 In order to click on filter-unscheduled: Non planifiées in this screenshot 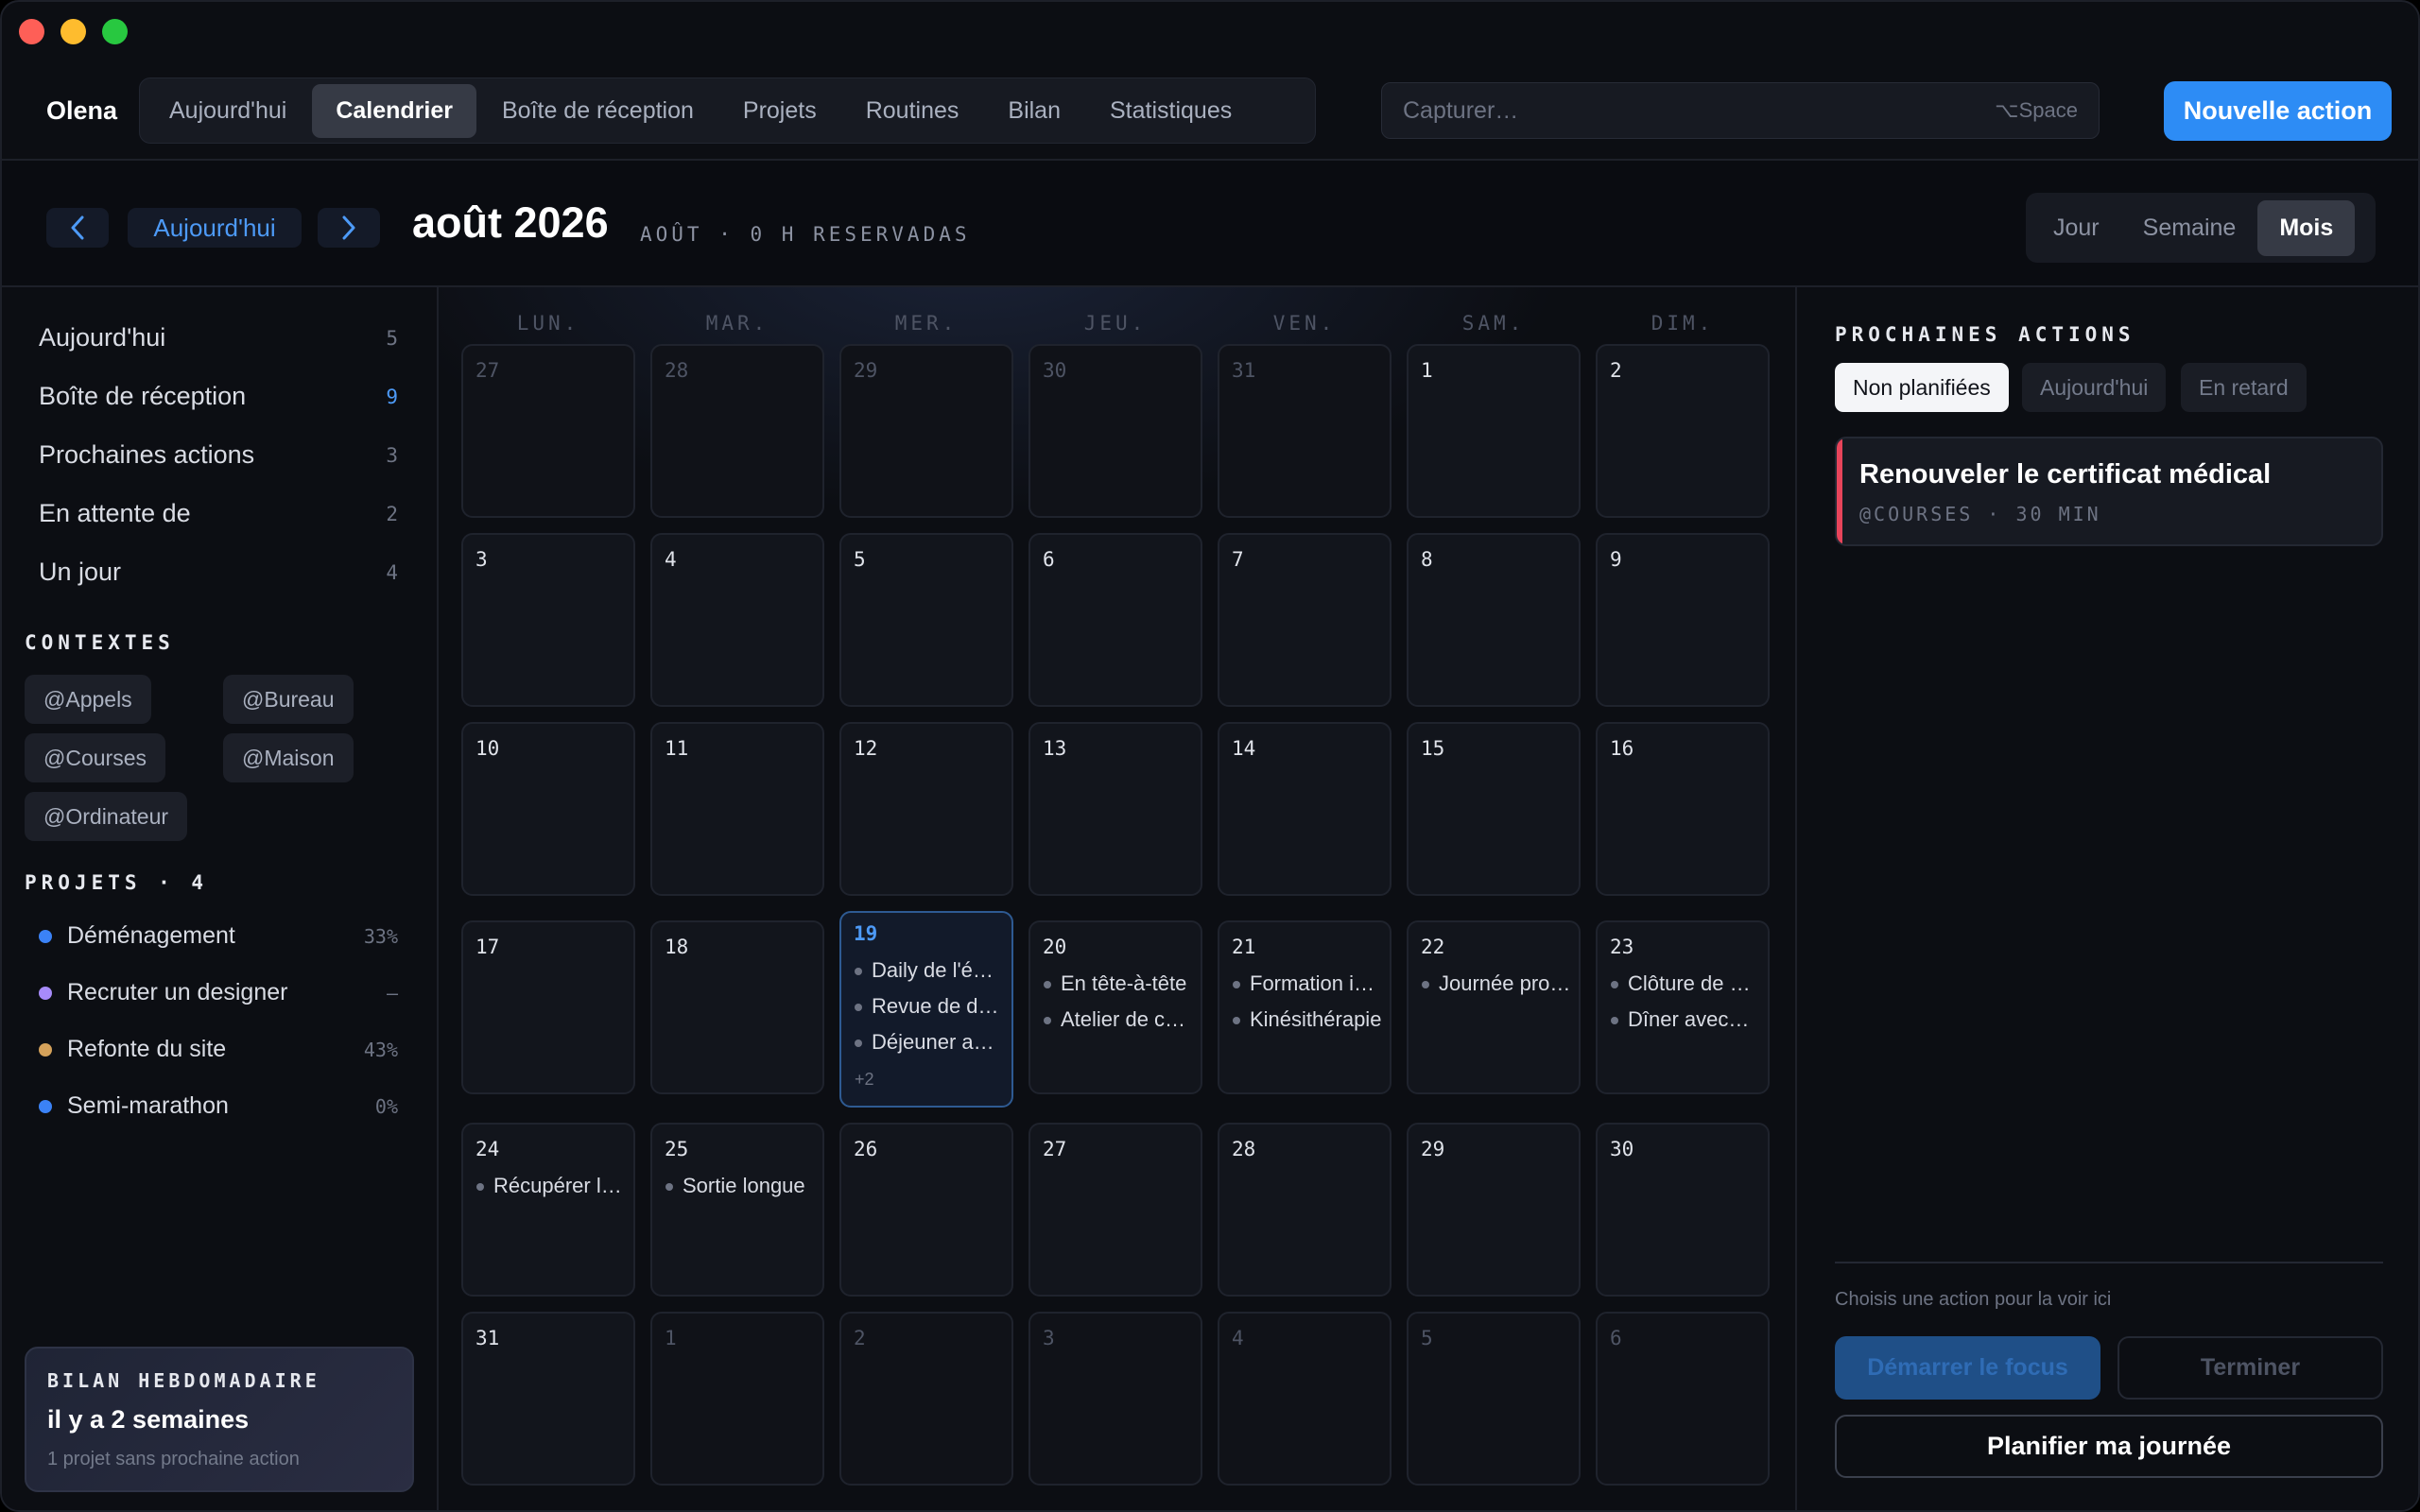, I will do `click(1922, 387)`.